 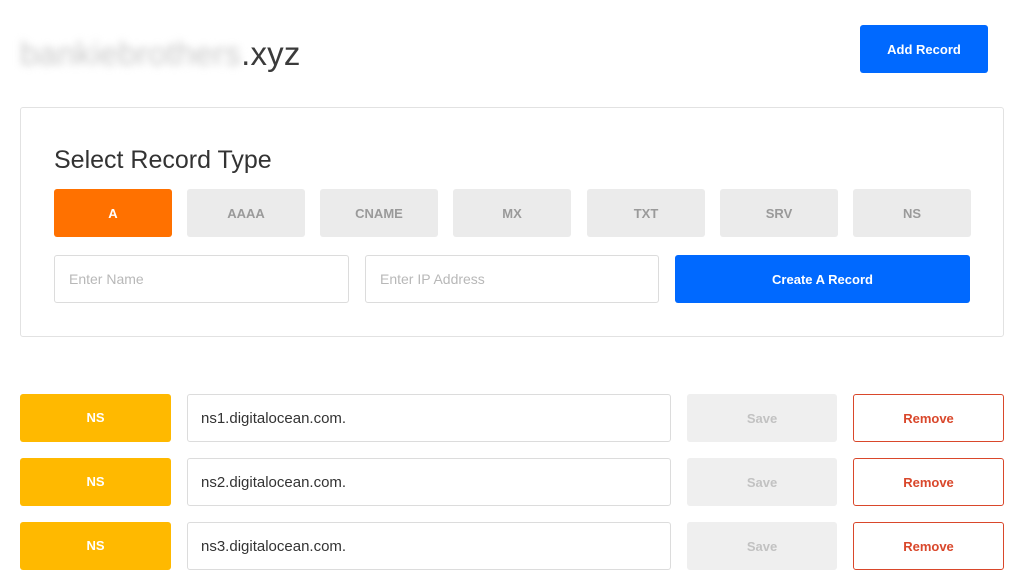 What do you see at coordinates (379, 213) in the screenshot?
I see `record-type-cname: CNAME` at bounding box center [379, 213].